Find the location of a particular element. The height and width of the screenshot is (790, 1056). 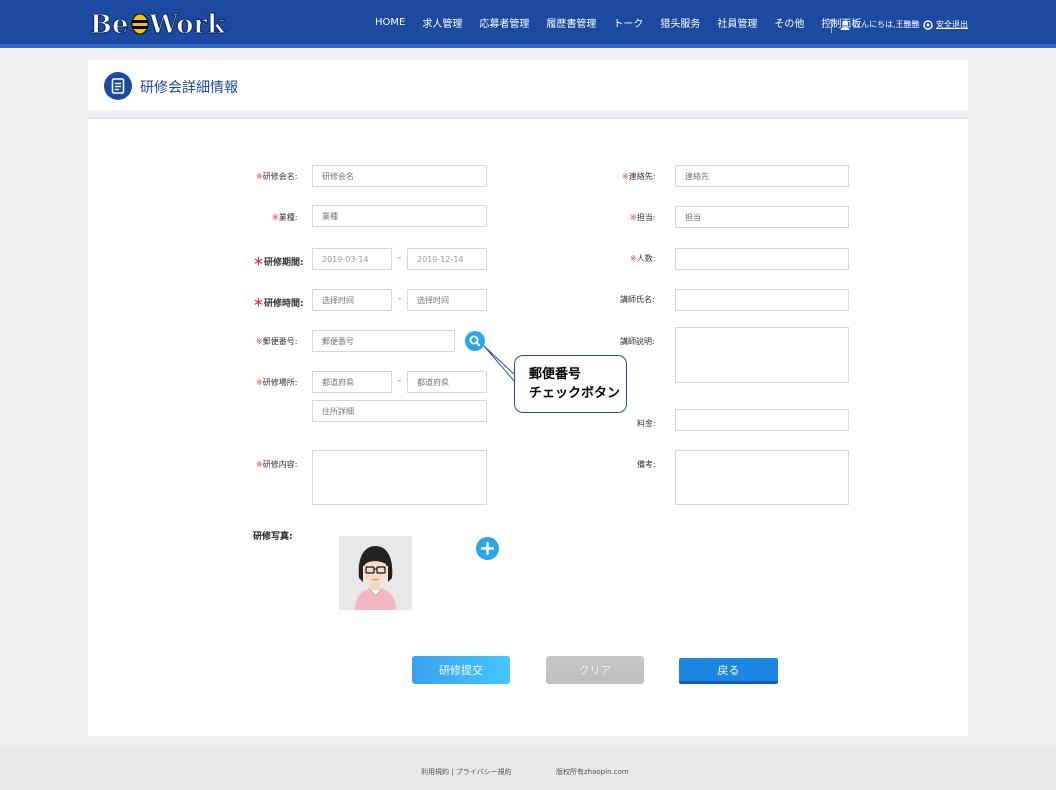

content-label: ※研修内容: is located at coordinates (277, 464).